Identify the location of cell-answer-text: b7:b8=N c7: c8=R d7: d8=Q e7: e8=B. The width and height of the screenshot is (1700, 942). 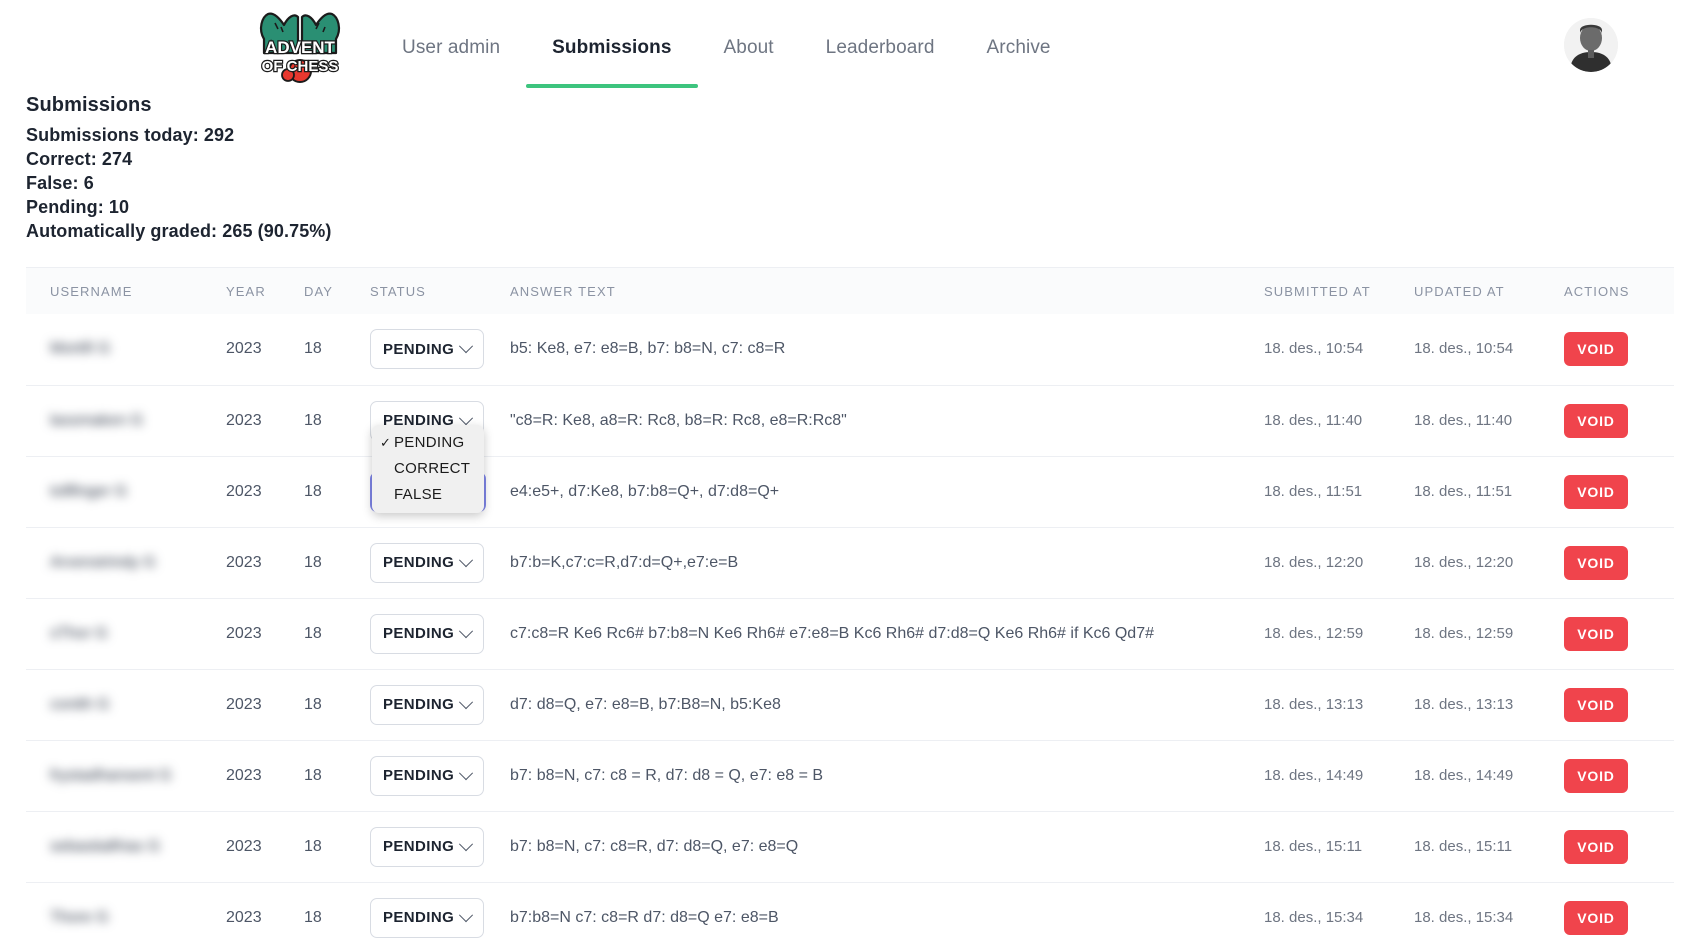
(887, 911).